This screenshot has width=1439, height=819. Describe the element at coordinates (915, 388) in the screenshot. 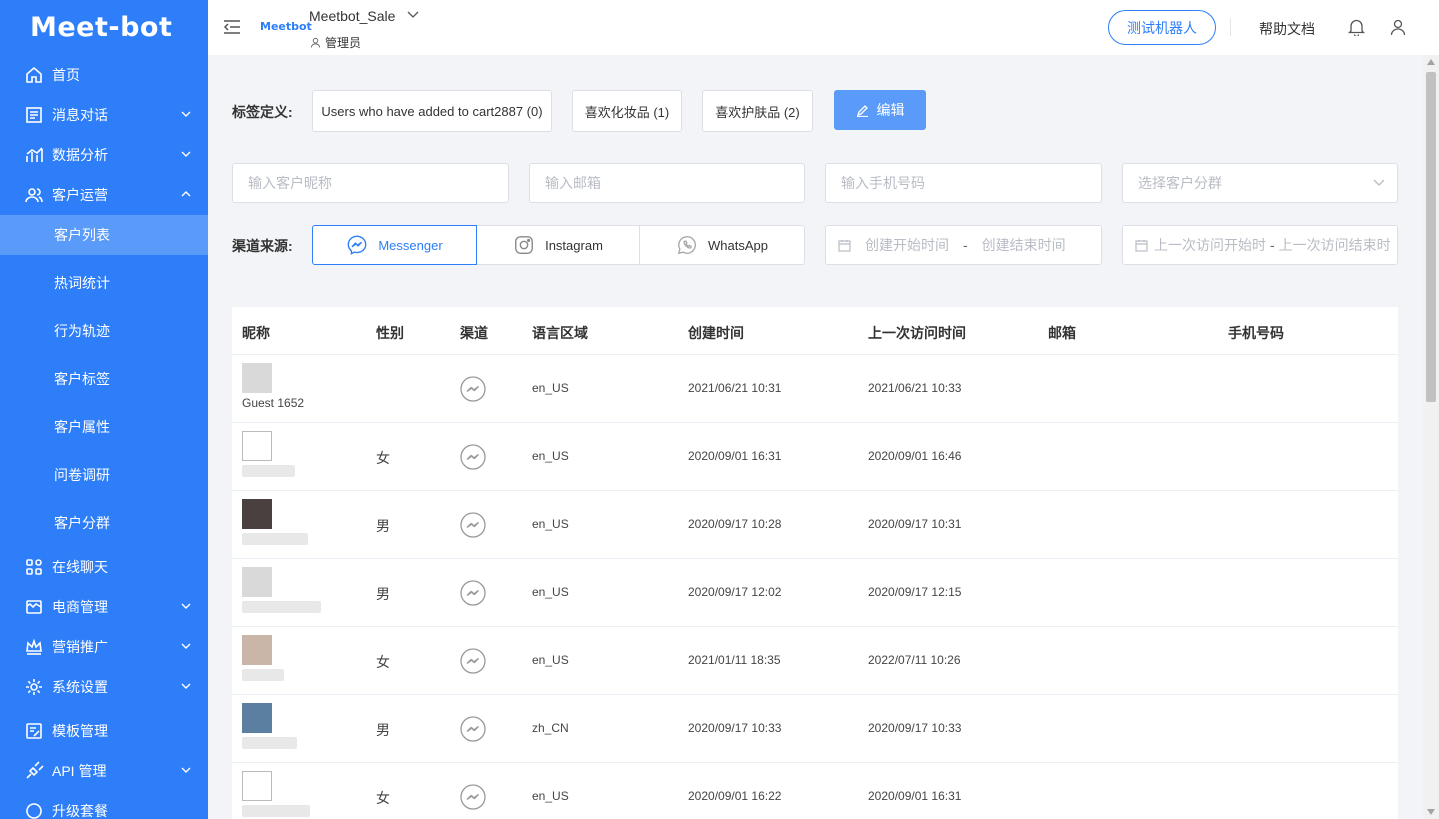

I see `customer-last-visit: 2021/06/21 10:33` at that location.